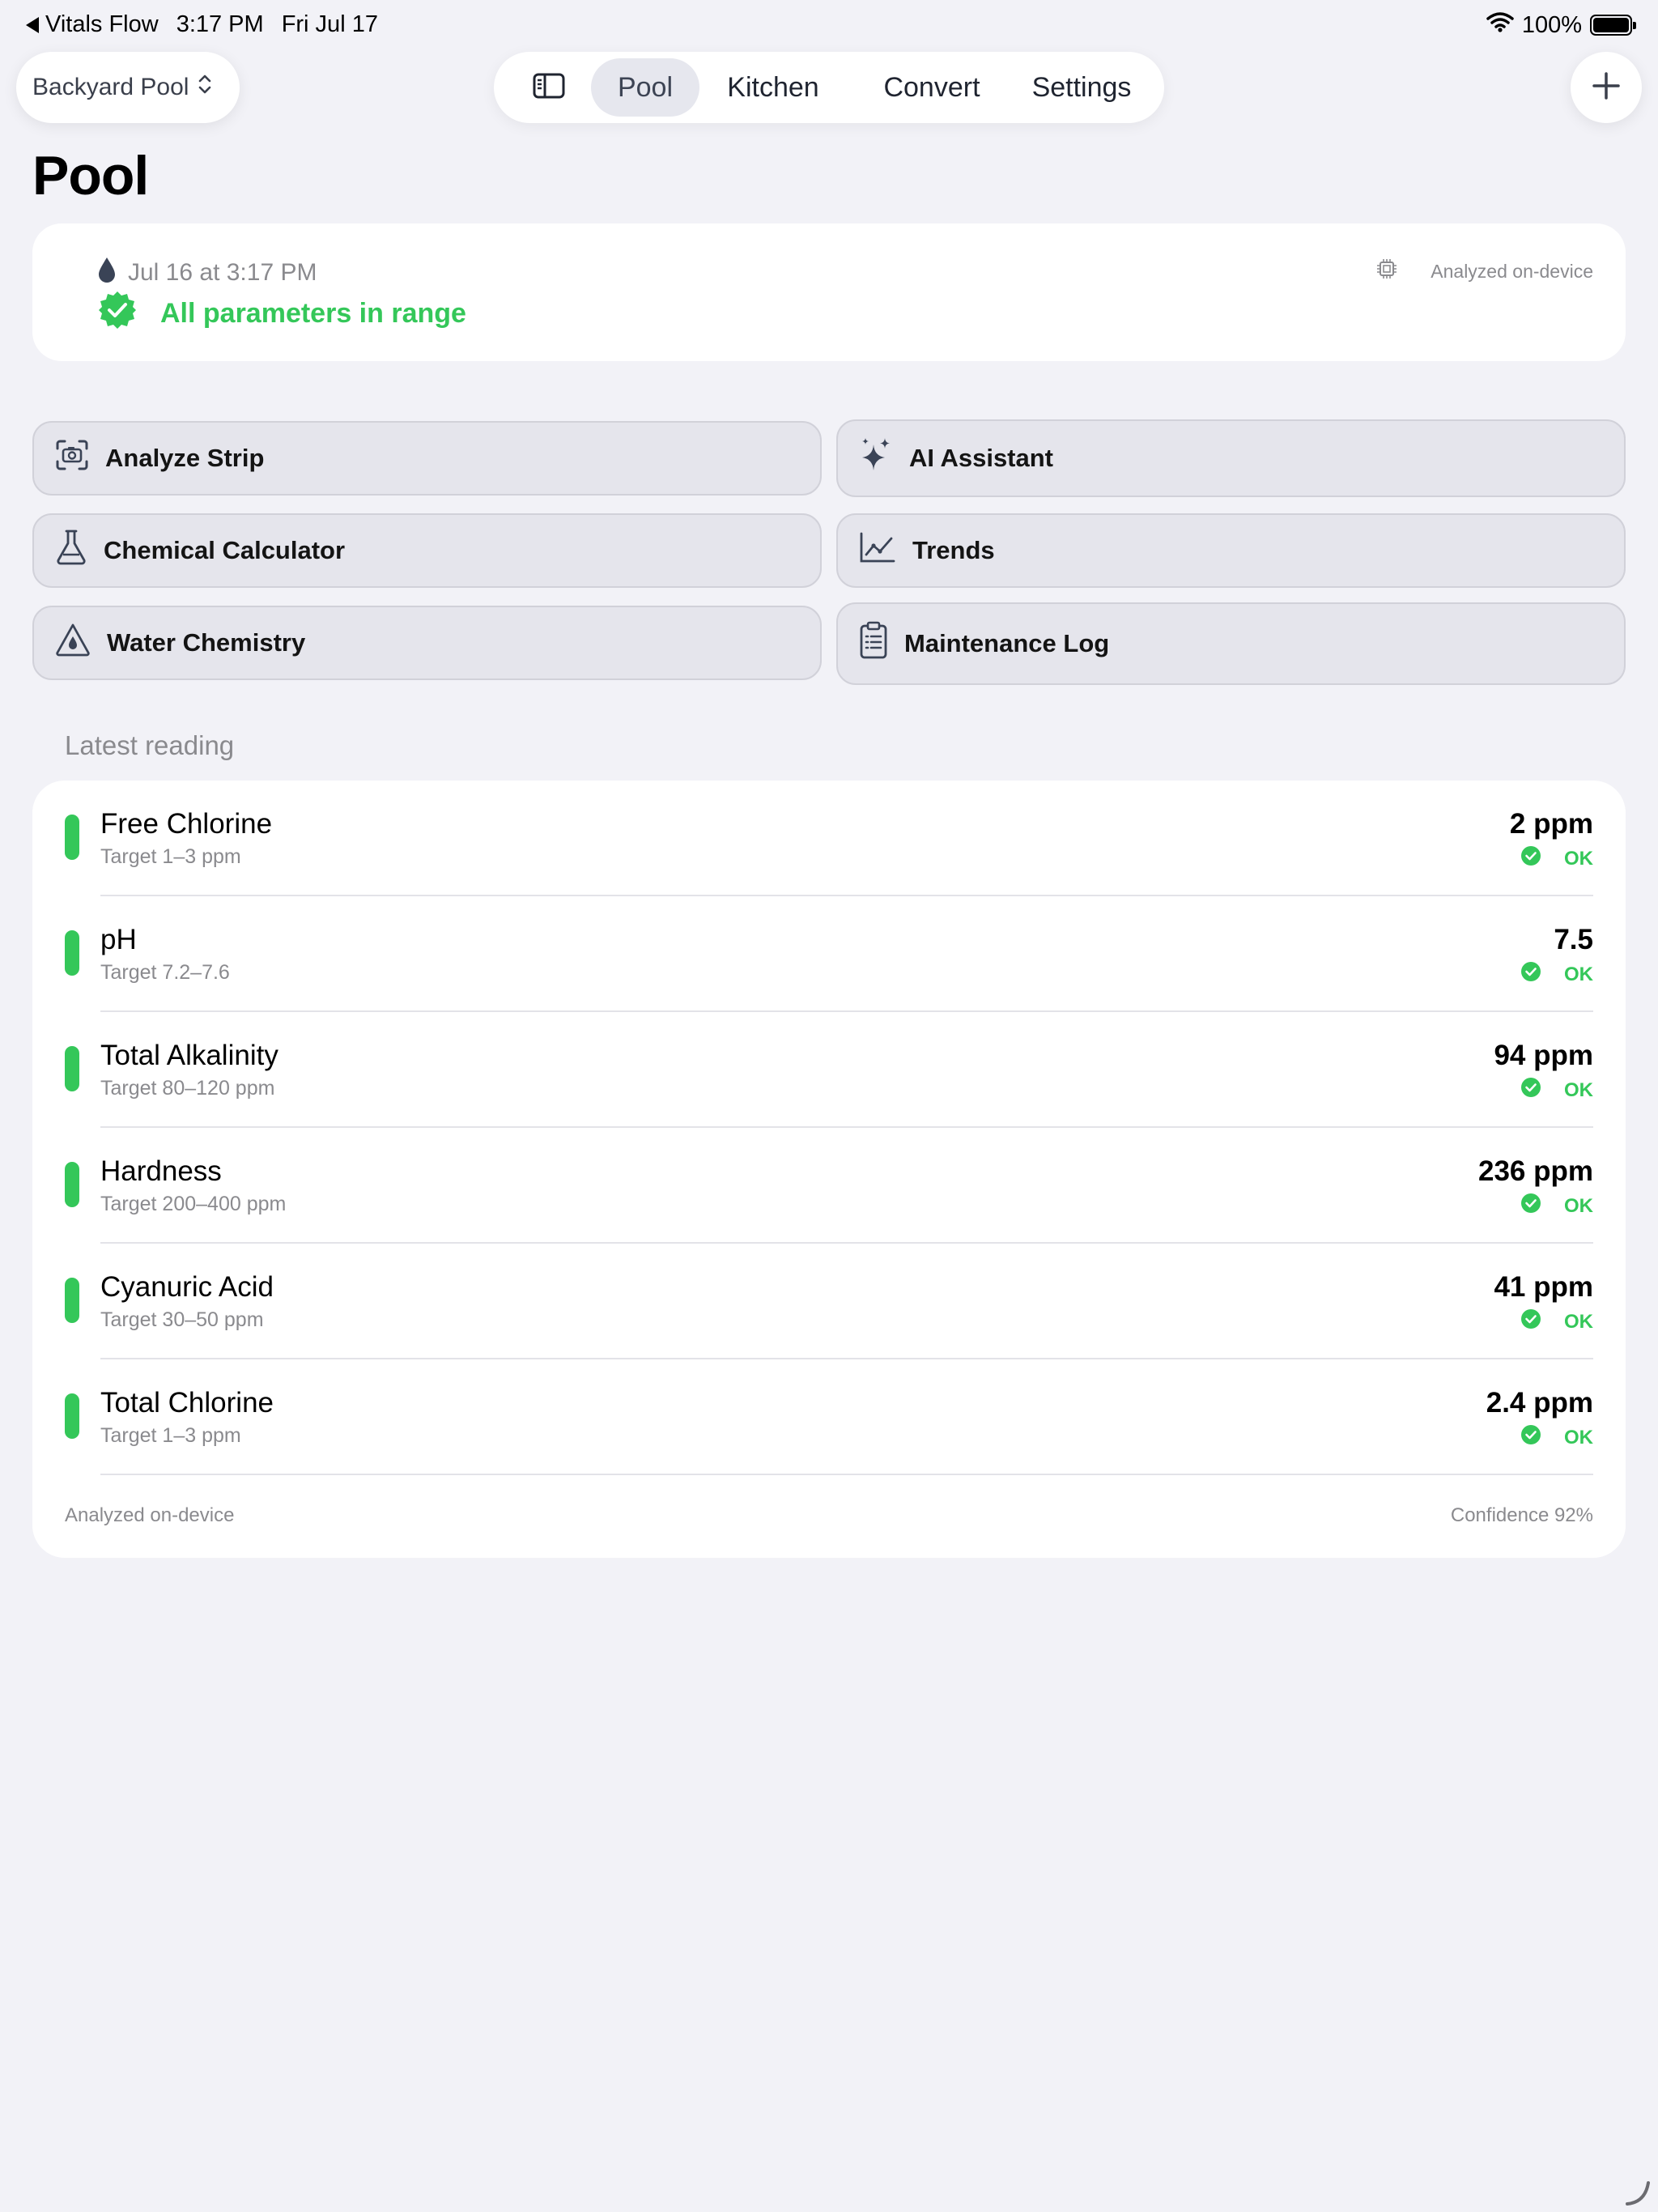  Describe the element at coordinates (1551, 824) in the screenshot. I see `parameter-value: 2 ppm` at that location.